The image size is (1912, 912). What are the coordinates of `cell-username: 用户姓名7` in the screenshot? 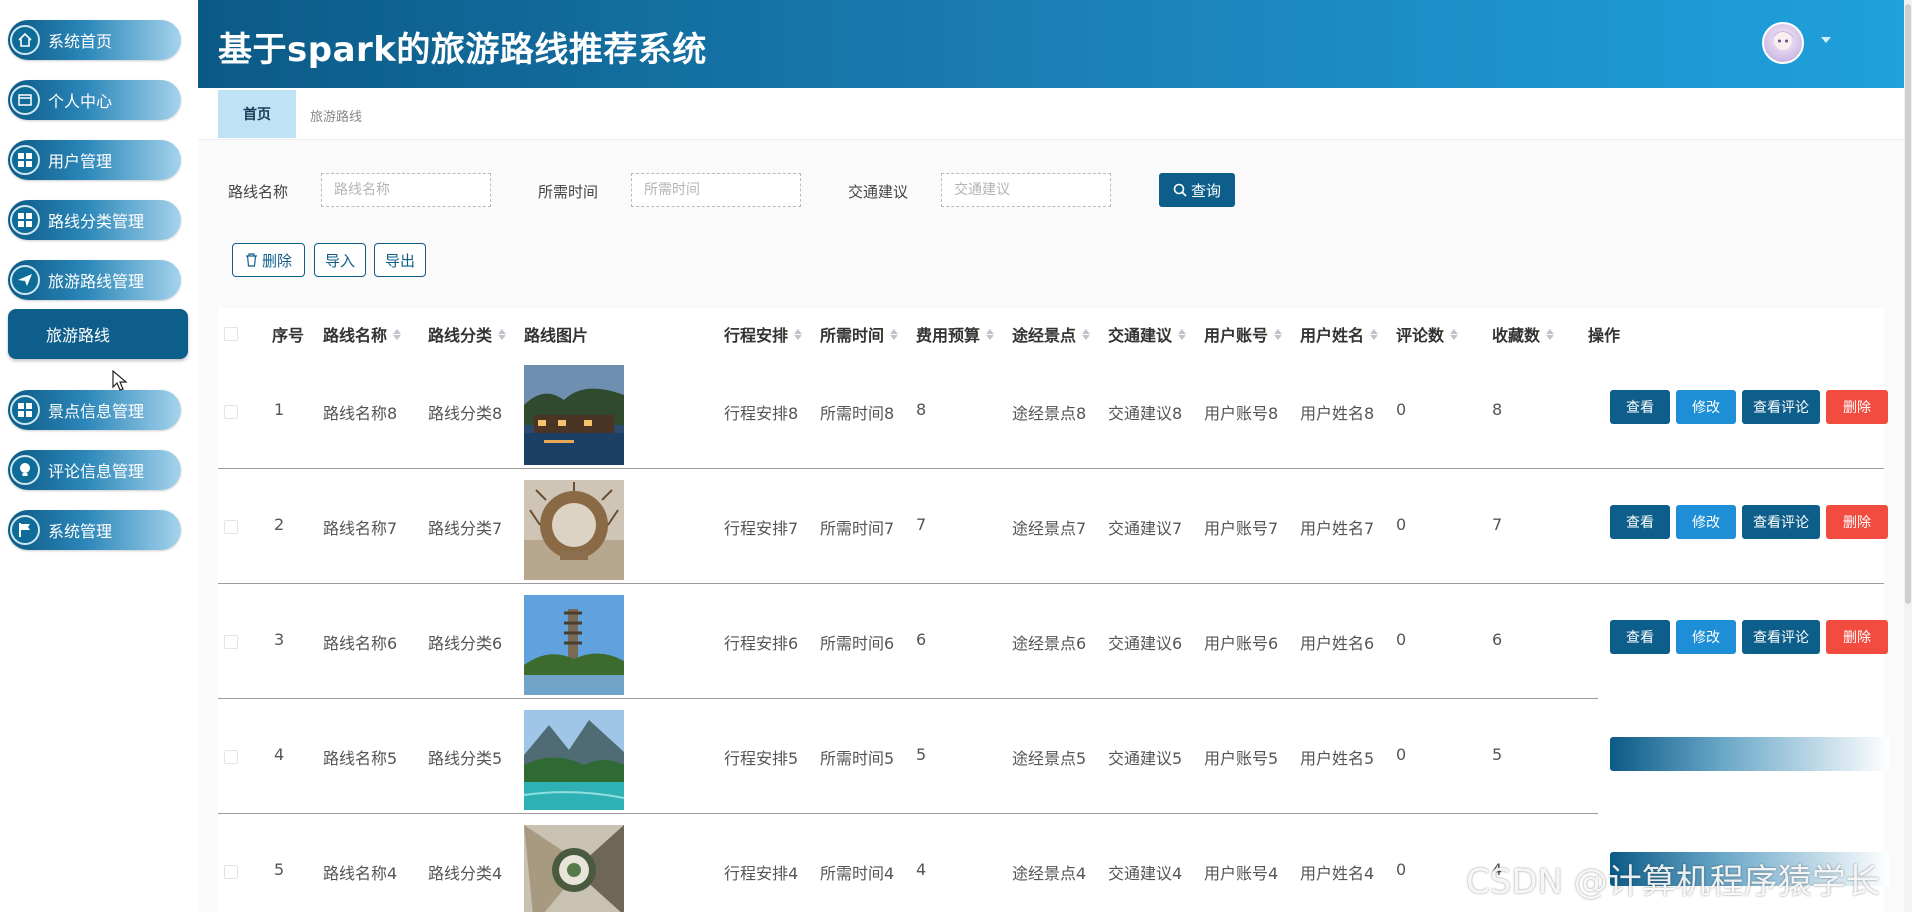 It's located at (1337, 528).